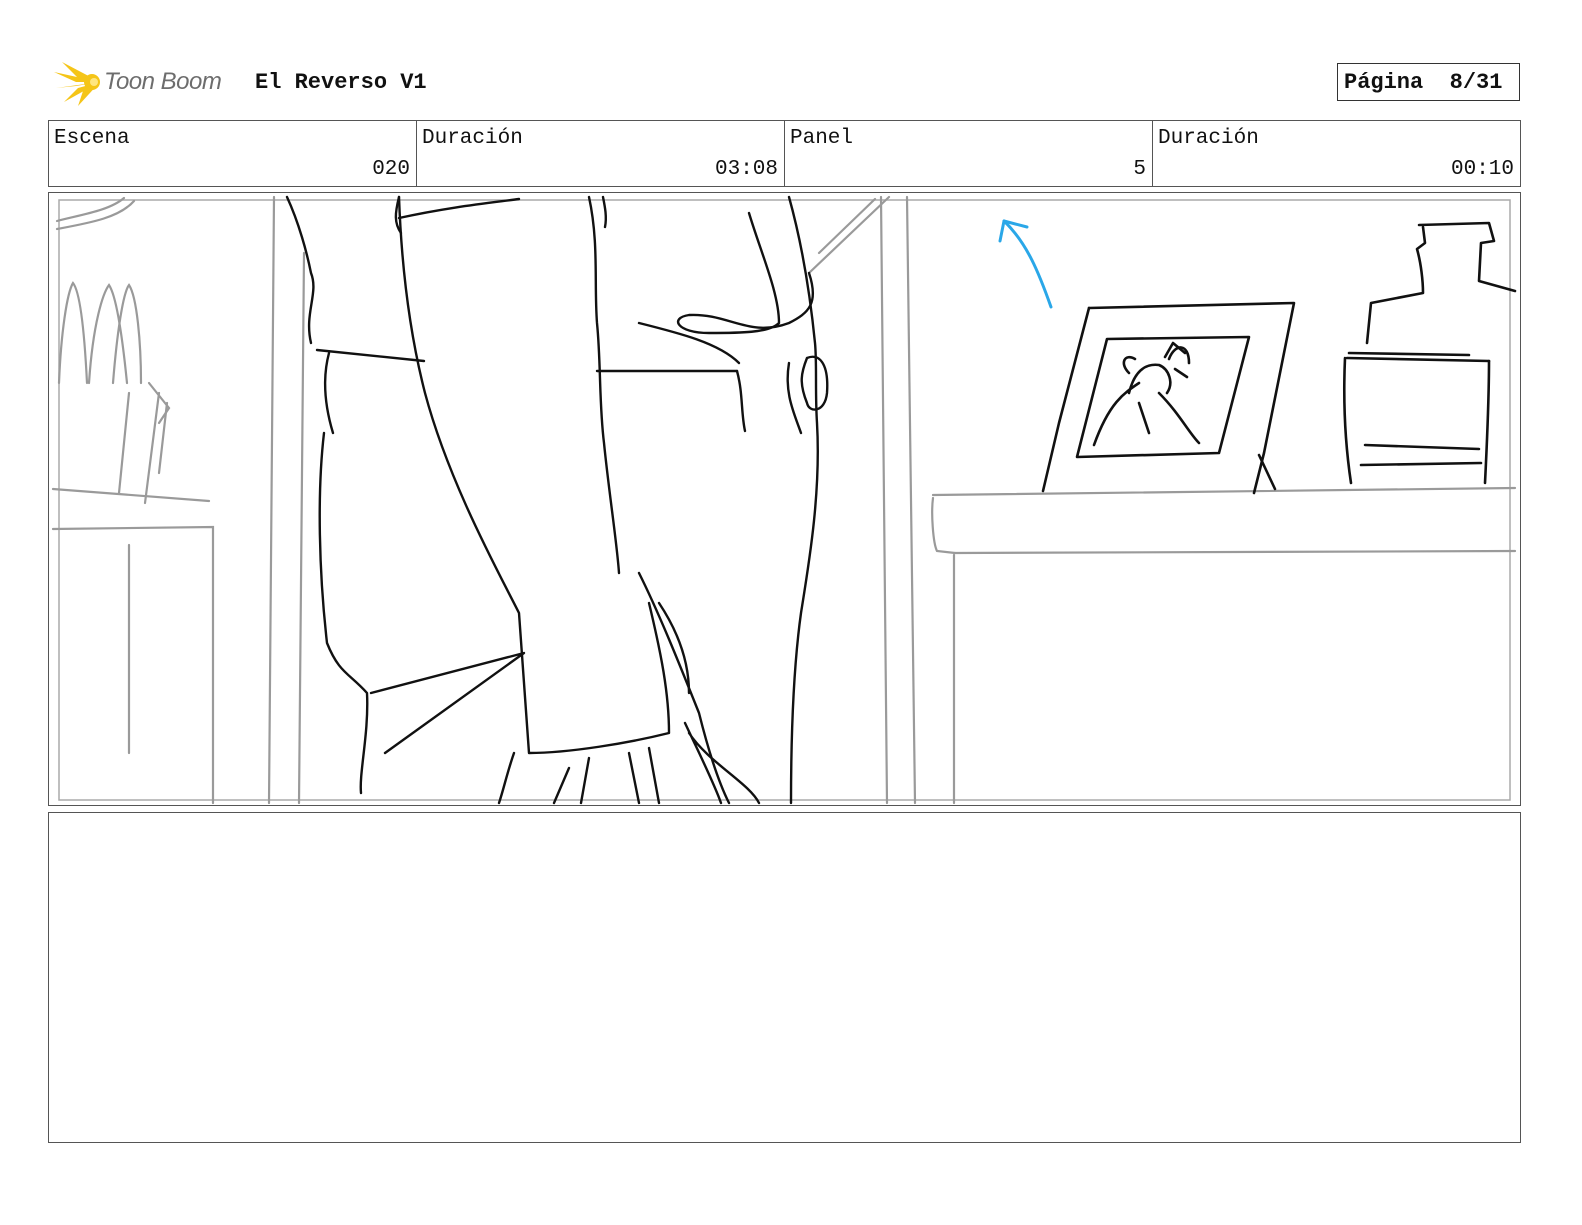 The image size is (1582, 1225). What do you see at coordinates (1476, 82) in the screenshot?
I see `page-number: 8/31` at bounding box center [1476, 82].